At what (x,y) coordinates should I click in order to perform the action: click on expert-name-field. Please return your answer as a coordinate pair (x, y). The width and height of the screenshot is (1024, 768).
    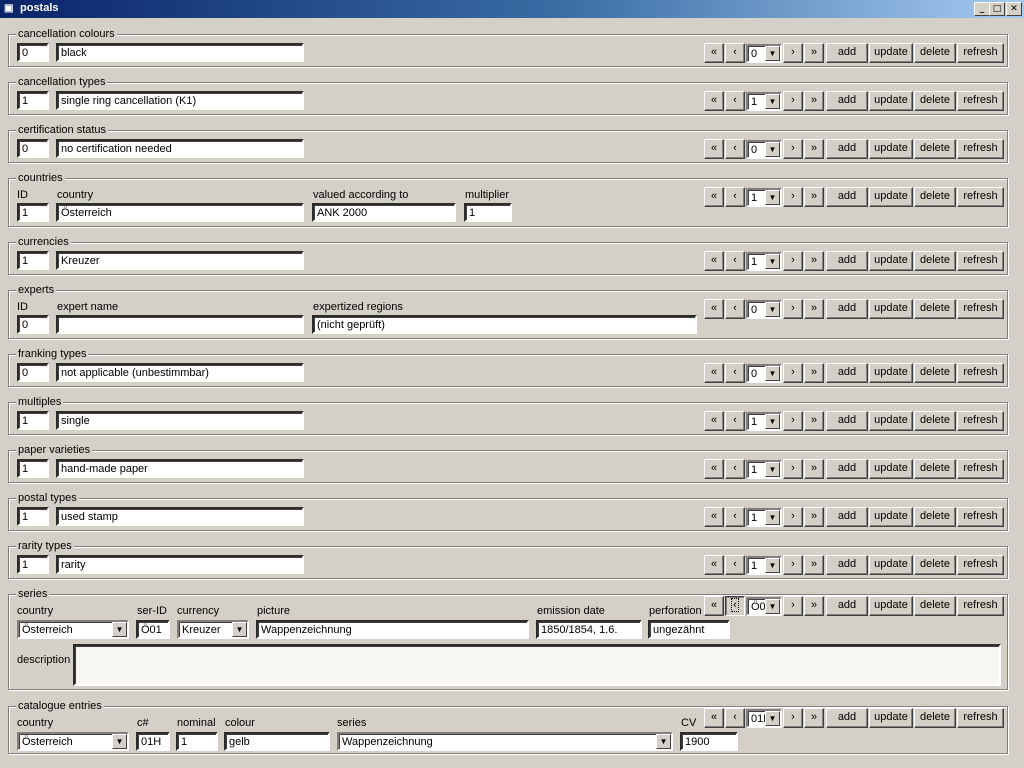
    Looking at the image, I should click on (180, 324).